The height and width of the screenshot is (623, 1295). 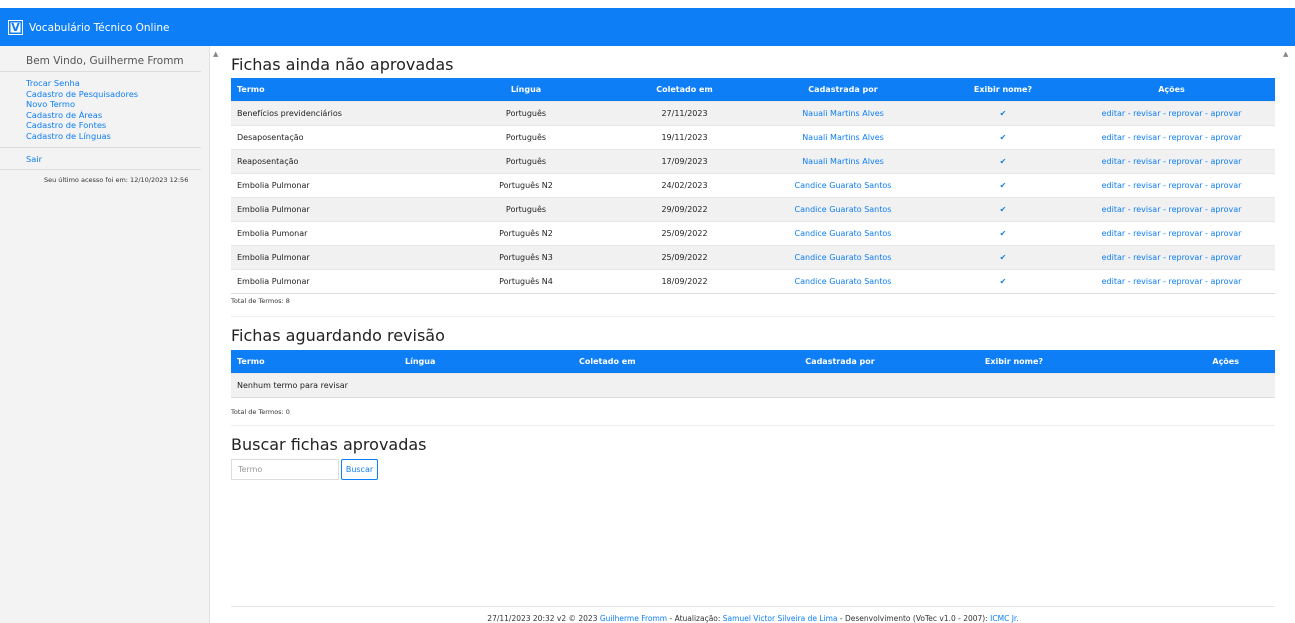 What do you see at coordinates (331, 112) in the screenshot?
I see `cell-termo: Benefícios previdenciários` at bounding box center [331, 112].